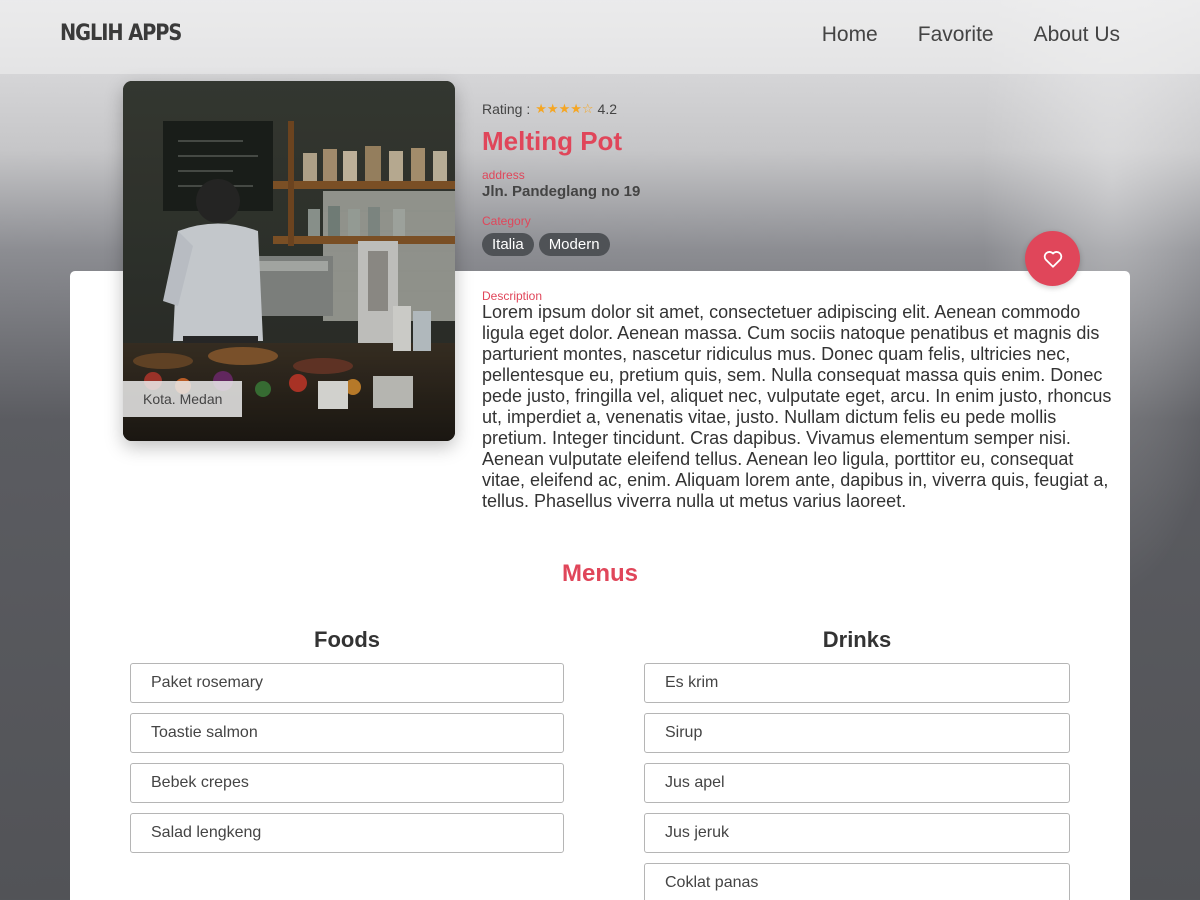 This screenshot has height=900, width=1200. What do you see at coordinates (587, 109) in the screenshot?
I see `star-outline-icon: ☆` at bounding box center [587, 109].